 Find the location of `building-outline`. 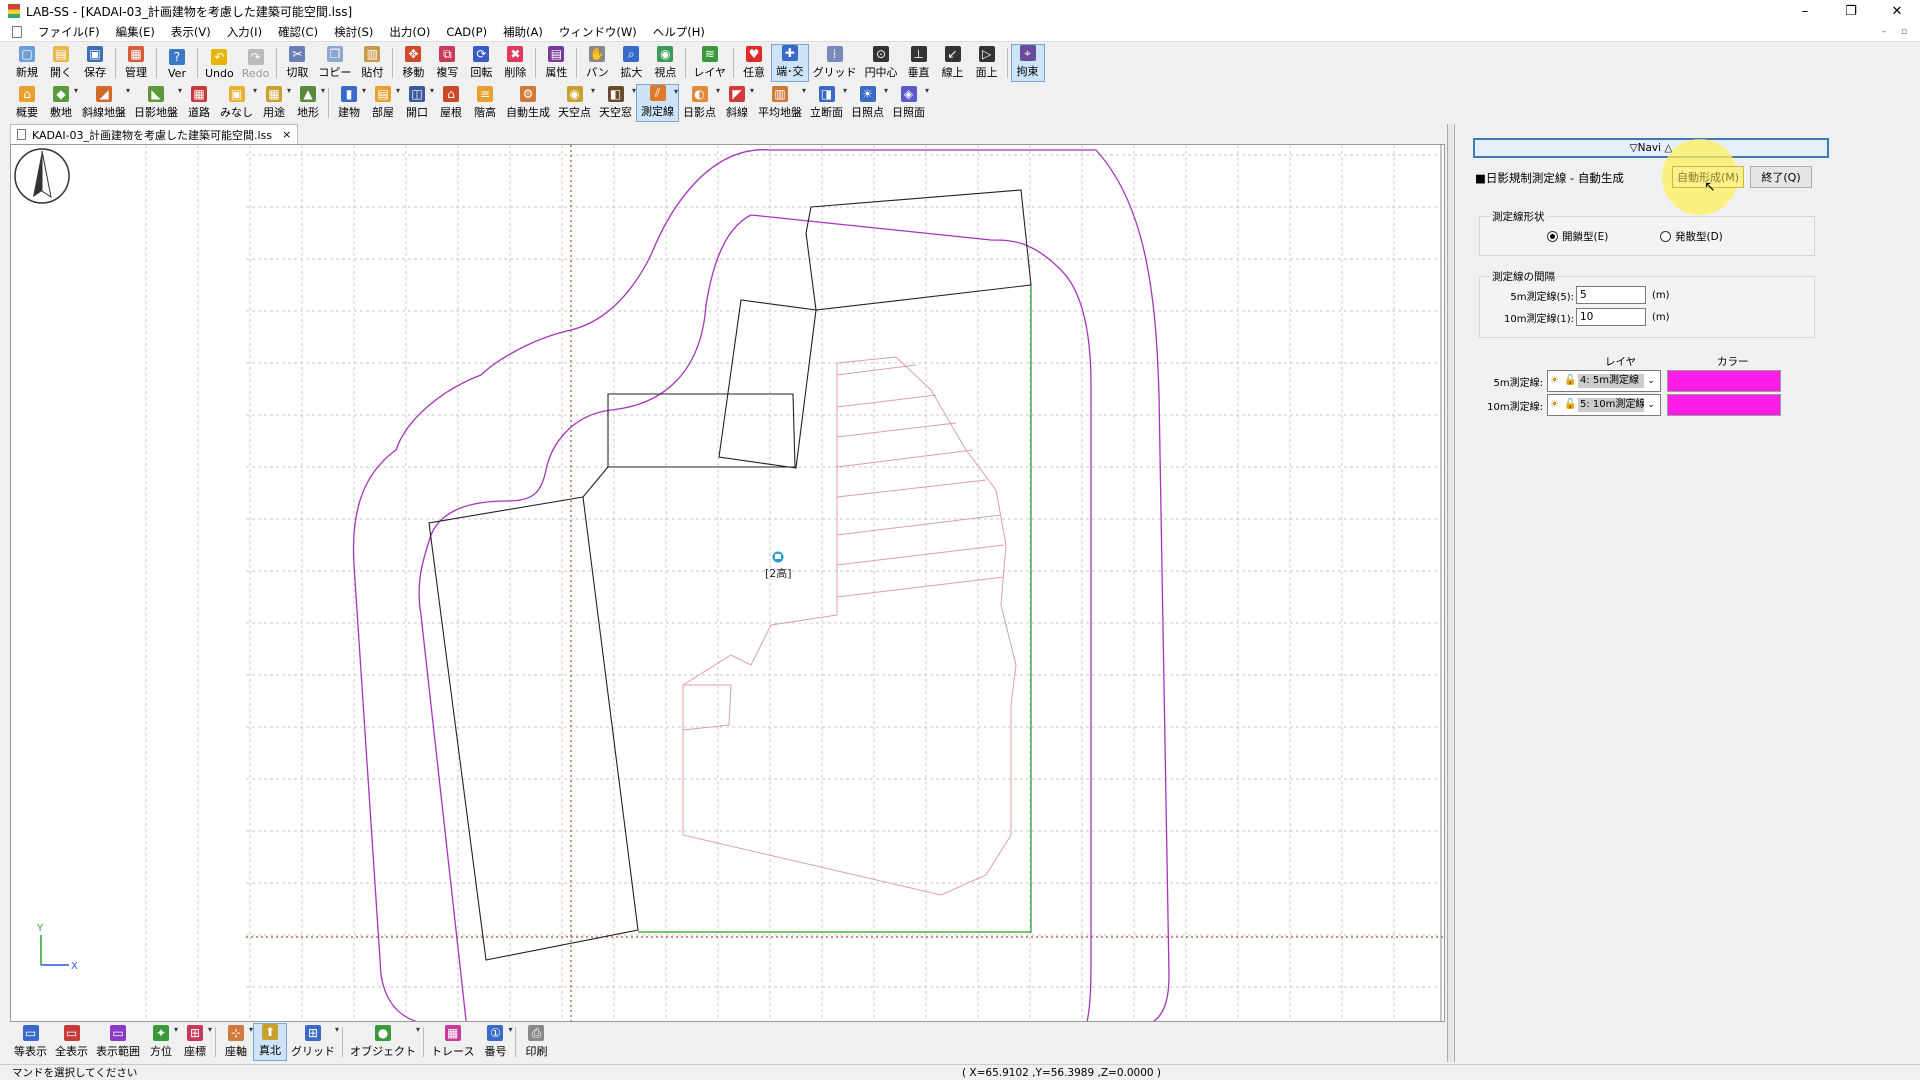

building-outline is located at coordinates (767, 384).